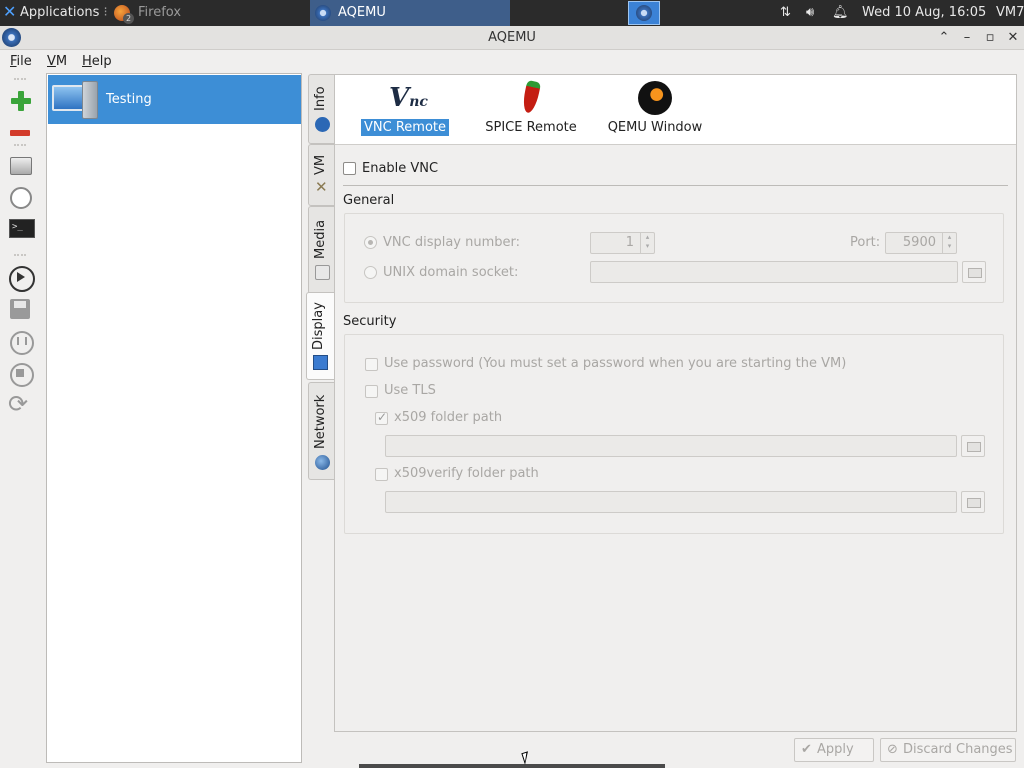 The height and width of the screenshot is (768, 1024). Describe the element at coordinates (1010, 12) in the screenshot. I see `host-label: VM7` at that location.